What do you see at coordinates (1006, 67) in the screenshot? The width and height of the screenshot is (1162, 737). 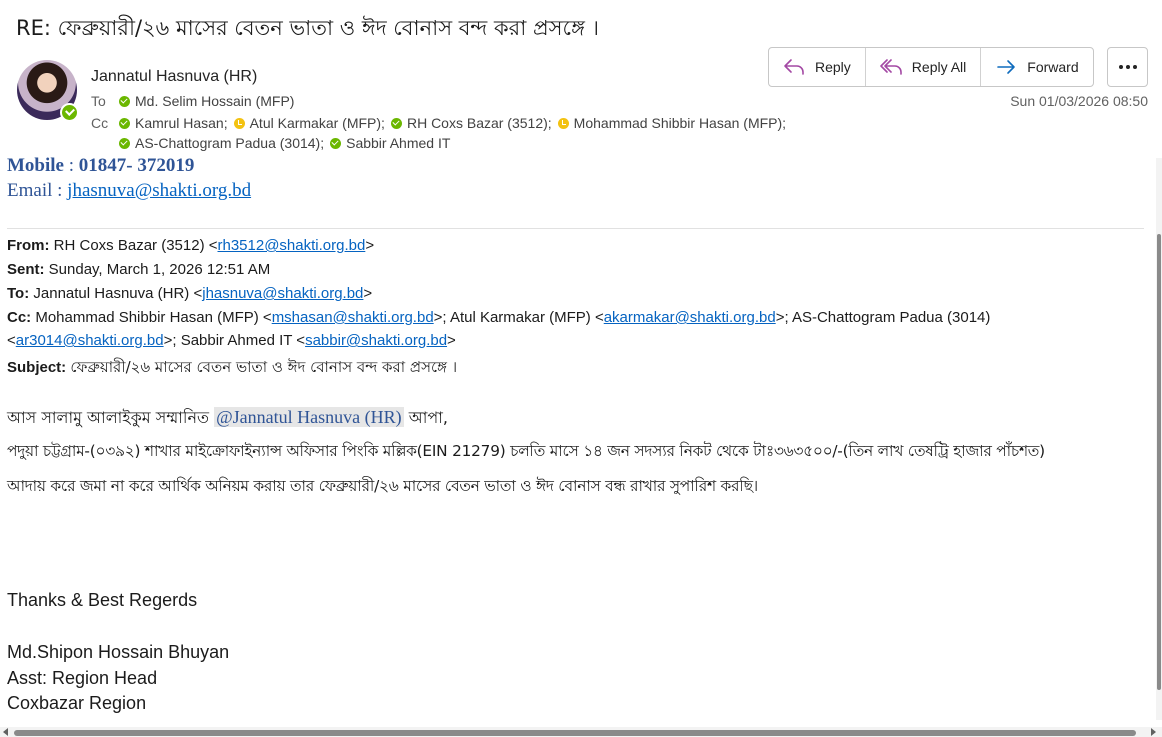 I see `forward-icon` at bounding box center [1006, 67].